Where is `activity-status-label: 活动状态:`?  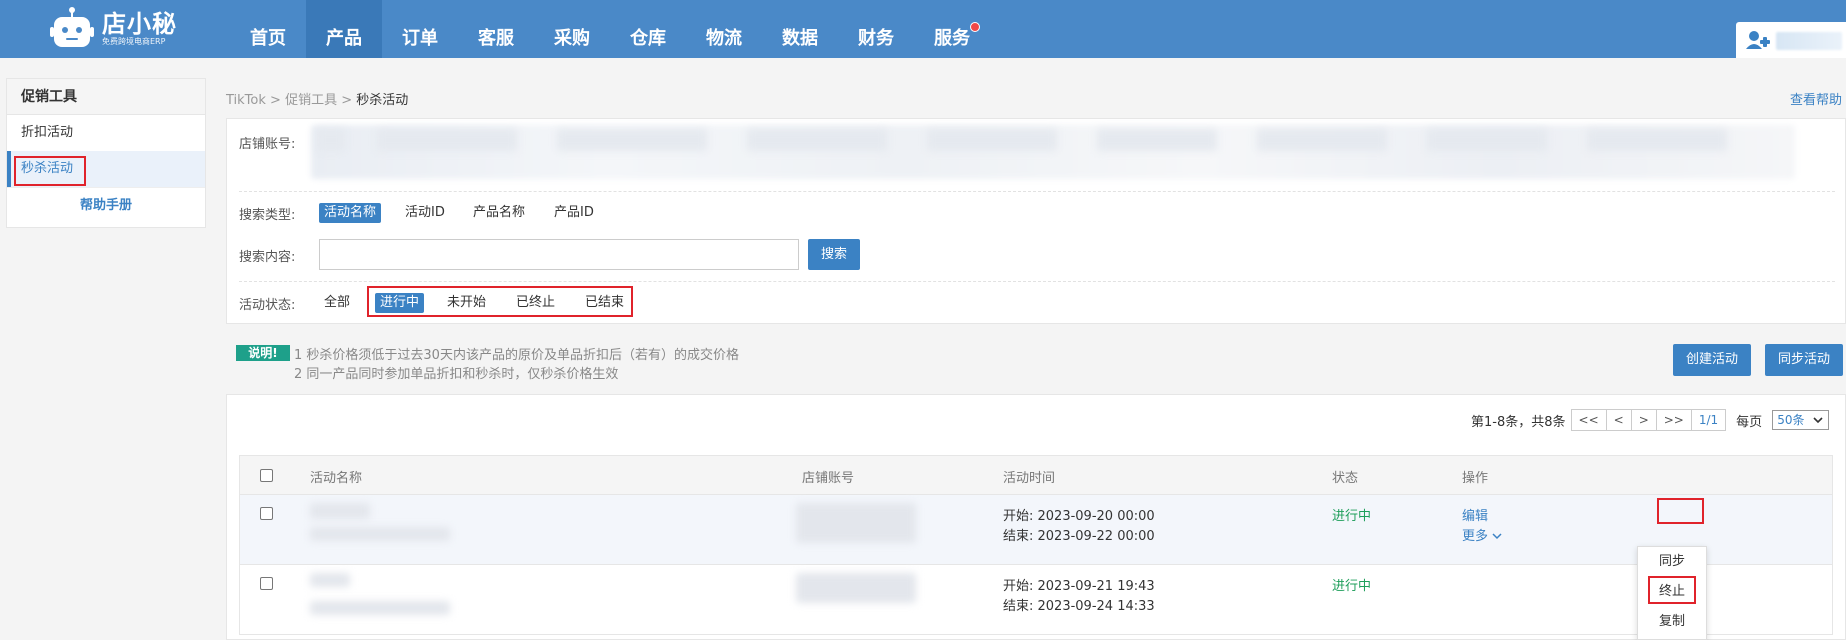 activity-status-label: 活动状态: is located at coordinates (267, 305).